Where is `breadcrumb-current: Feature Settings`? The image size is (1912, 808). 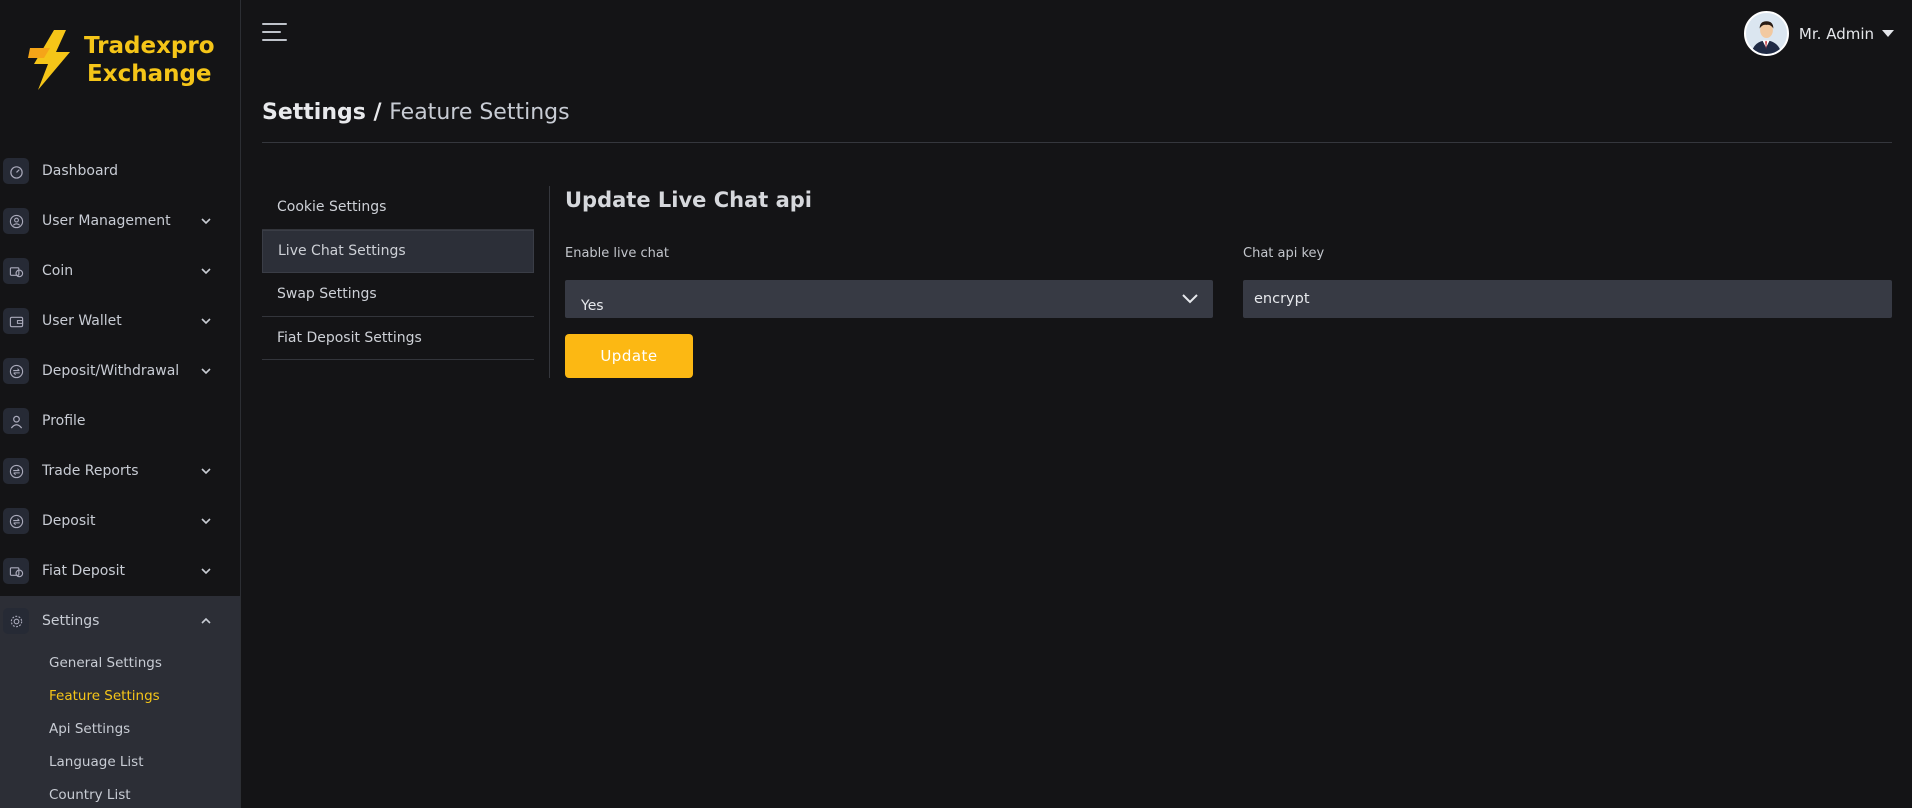 breadcrumb-current: Feature Settings is located at coordinates (479, 112).